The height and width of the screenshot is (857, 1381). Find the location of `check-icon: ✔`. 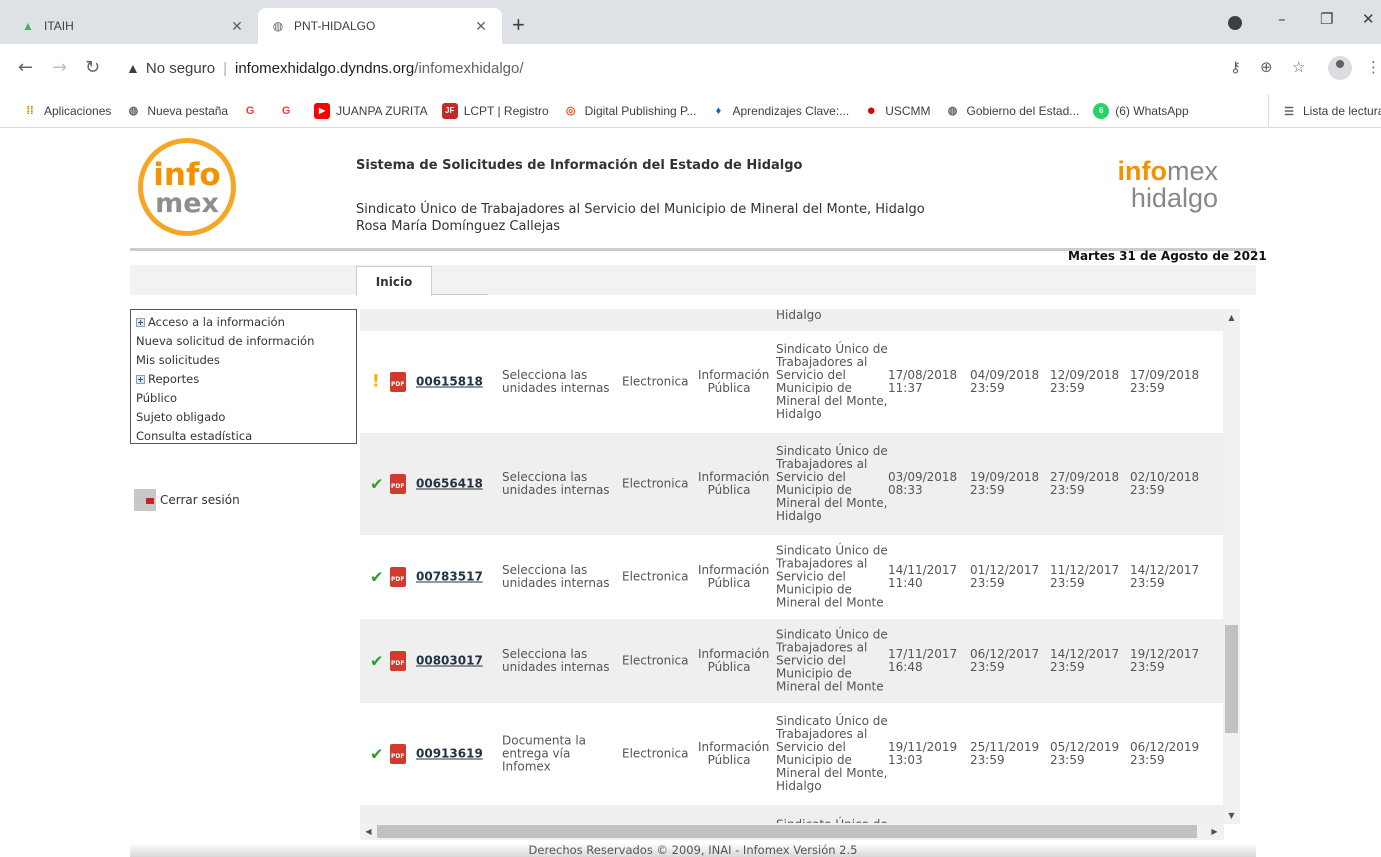

check-icon: ✔ is located at coordinates (377, 754).